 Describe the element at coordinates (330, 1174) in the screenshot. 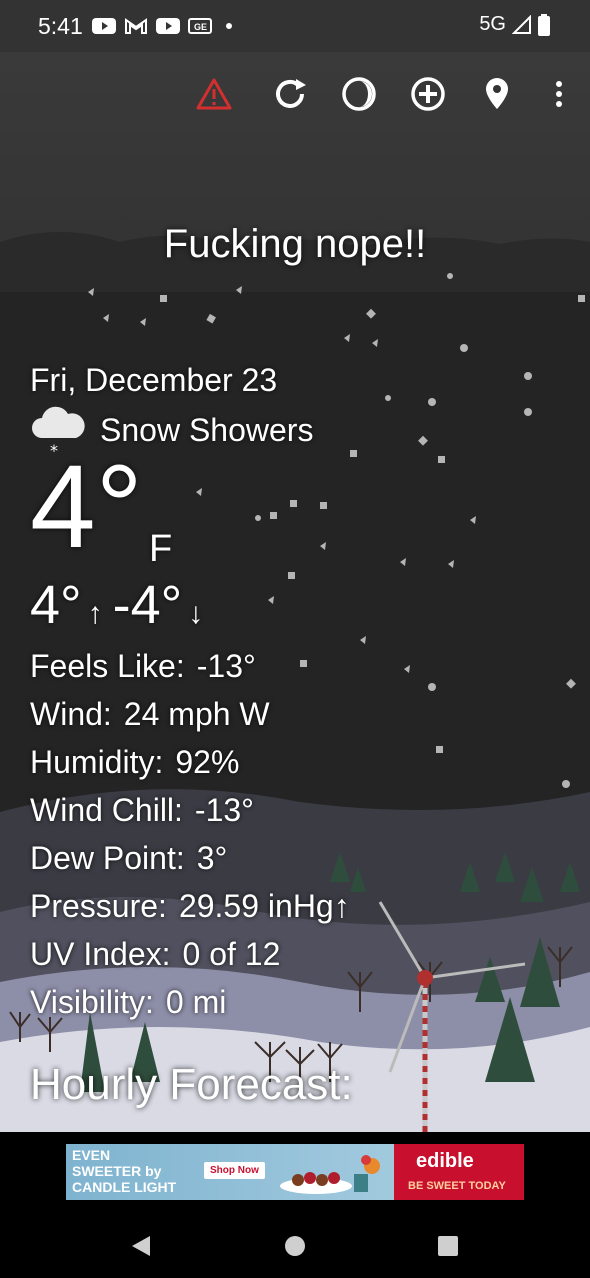

I see `ad-product-image` at that location.